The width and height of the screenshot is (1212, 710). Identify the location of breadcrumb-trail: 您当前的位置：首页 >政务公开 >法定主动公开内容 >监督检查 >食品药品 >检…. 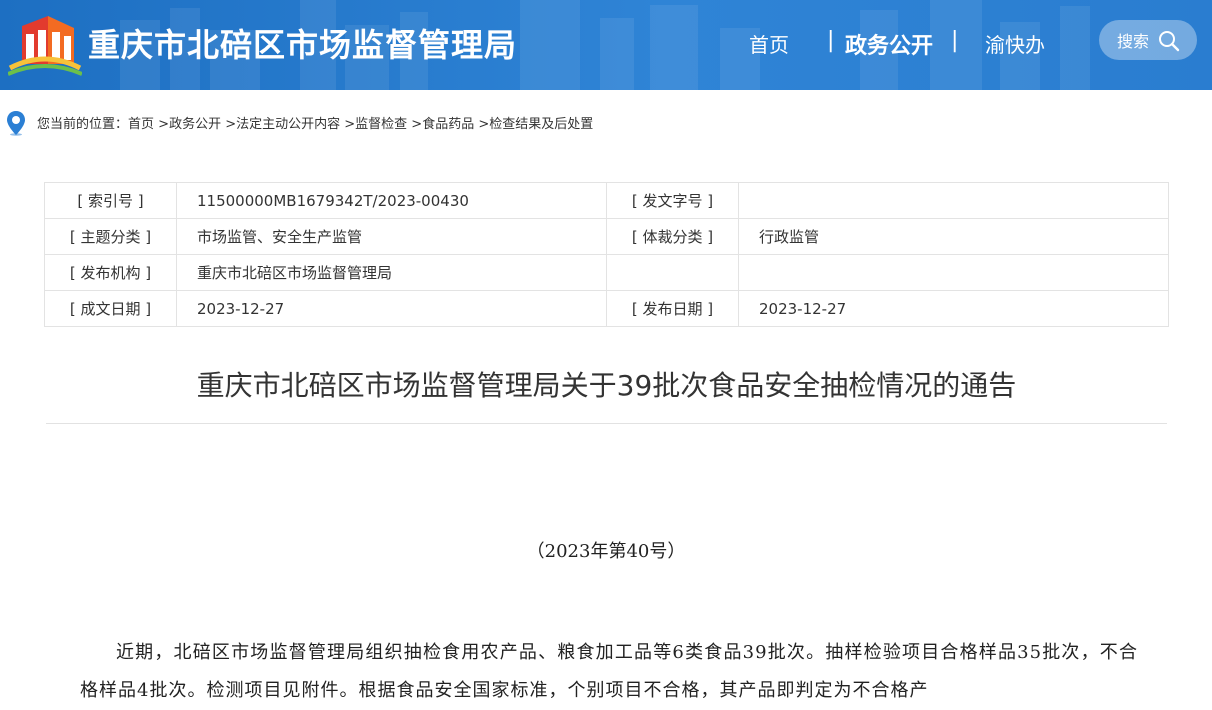
(315, 122).